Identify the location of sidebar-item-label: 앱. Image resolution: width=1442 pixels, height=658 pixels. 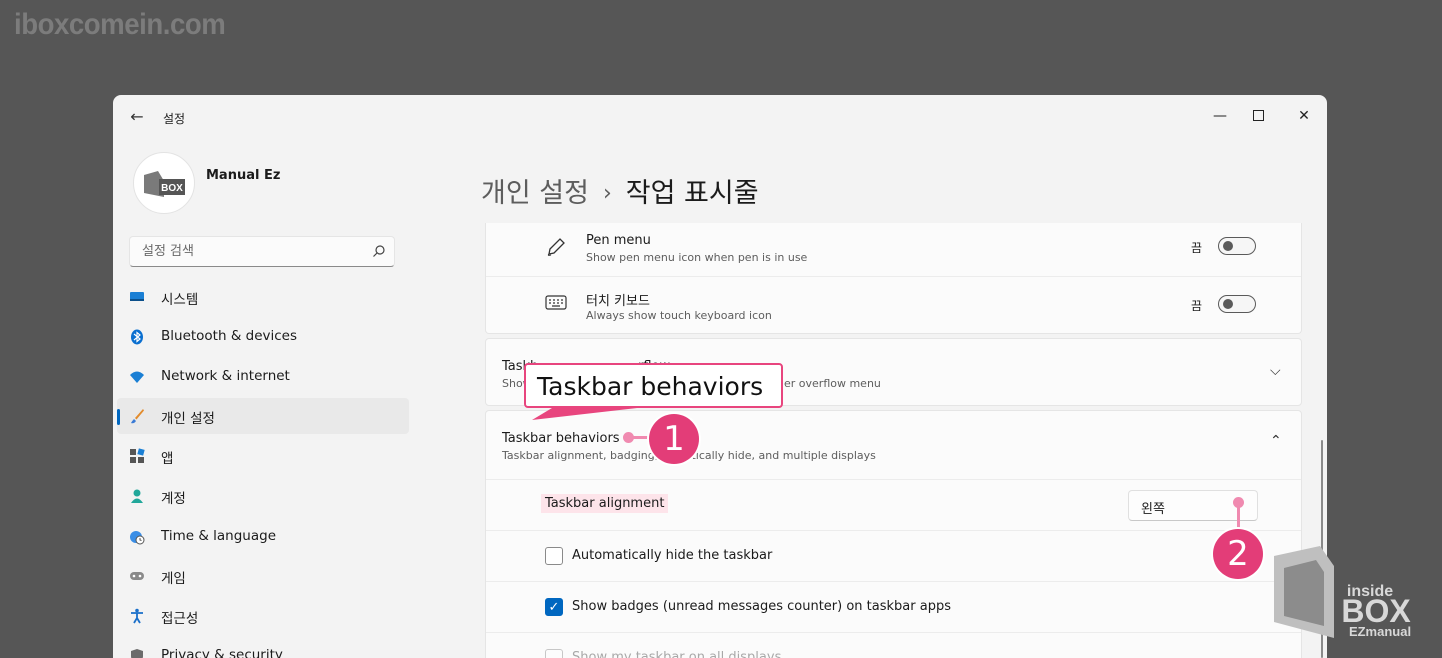
(167, 459).